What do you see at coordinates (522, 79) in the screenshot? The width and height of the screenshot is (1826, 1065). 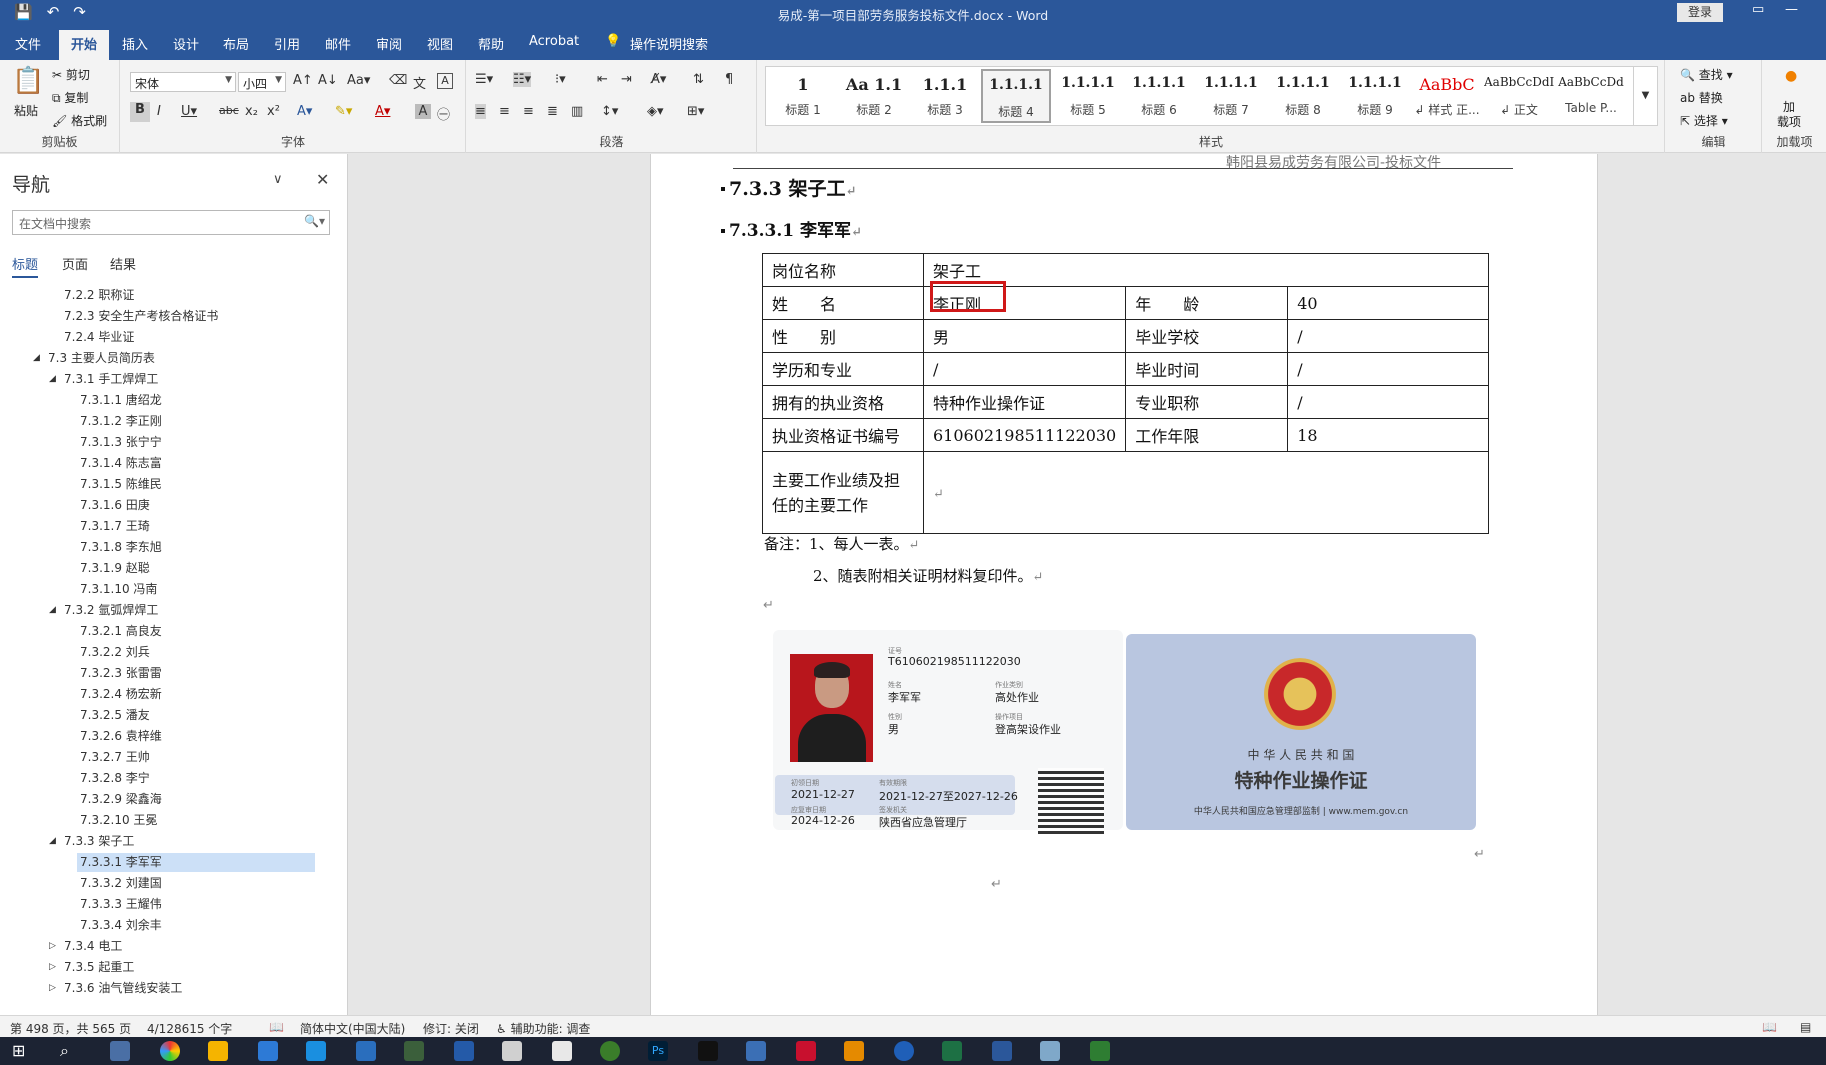 I see `numbering-icon: ☷▾` at bounding box center [522, 79].